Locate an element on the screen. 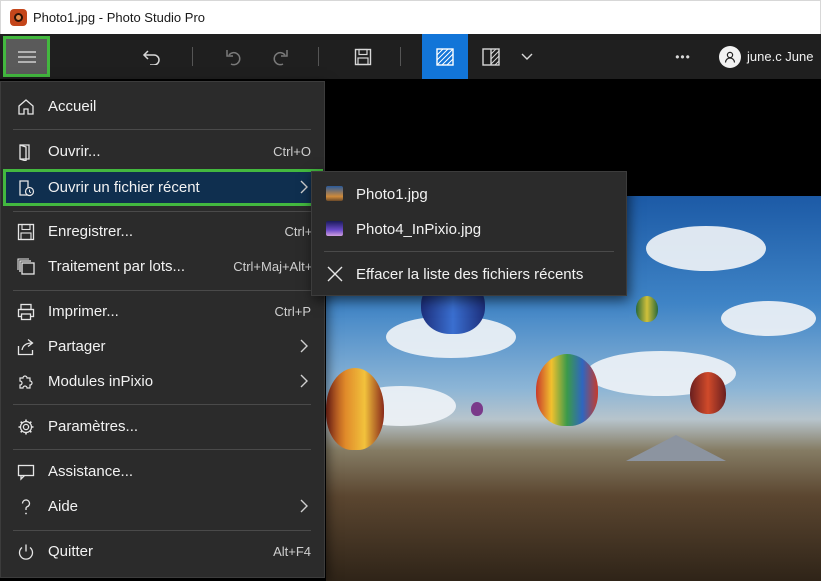 Image resolution: width=821 pixels, height=581 pixels. toolbar: ••• june.c June is located at coordinates (410, 56).